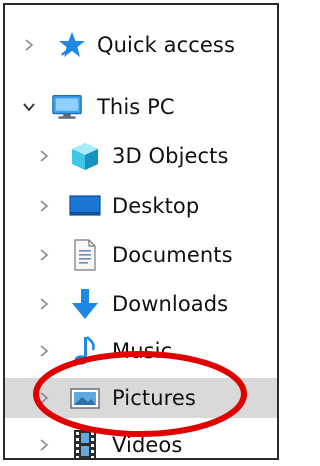  I want to click on nav-item-desktop: Desktop, so click(141, 206).